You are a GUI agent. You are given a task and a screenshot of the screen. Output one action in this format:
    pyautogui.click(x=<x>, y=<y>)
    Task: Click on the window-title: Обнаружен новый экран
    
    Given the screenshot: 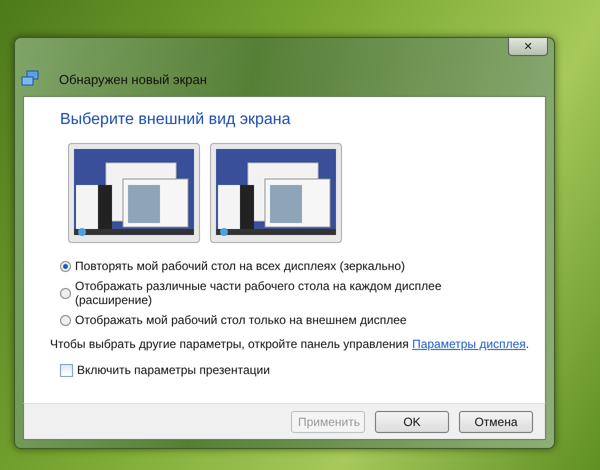 What is the action you would take?
    pyautogui.click(x=133, y=79)
    